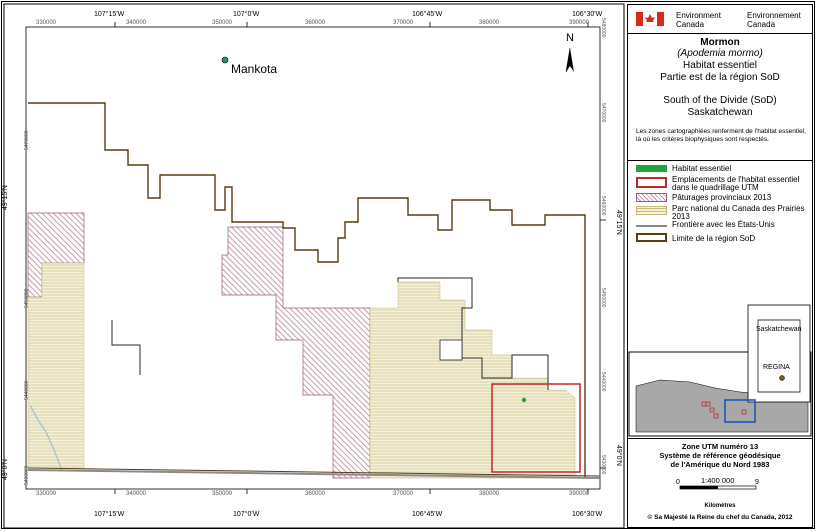 Image resolution: width=818 pixels, height=532 pixels. I want to click on bottom-easting-label: 380000, so click(489, 494).